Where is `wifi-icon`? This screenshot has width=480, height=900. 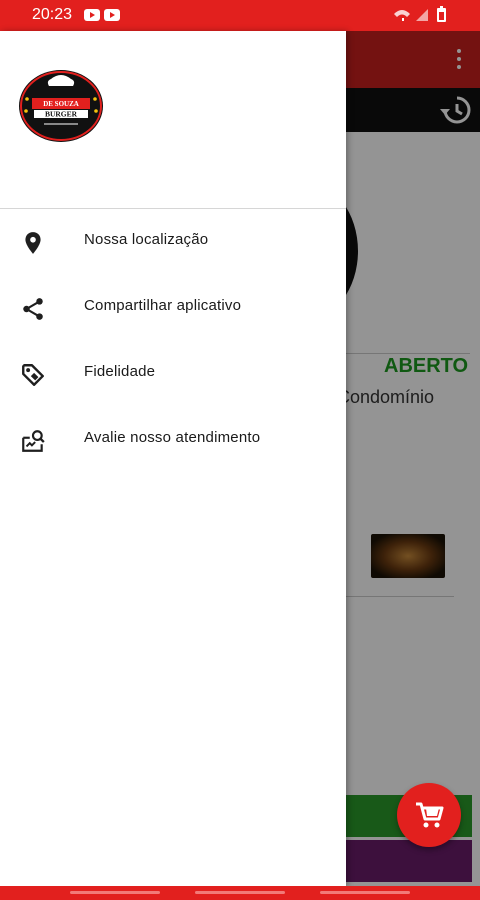
wifi-icon is located at coordinates (402, 13).